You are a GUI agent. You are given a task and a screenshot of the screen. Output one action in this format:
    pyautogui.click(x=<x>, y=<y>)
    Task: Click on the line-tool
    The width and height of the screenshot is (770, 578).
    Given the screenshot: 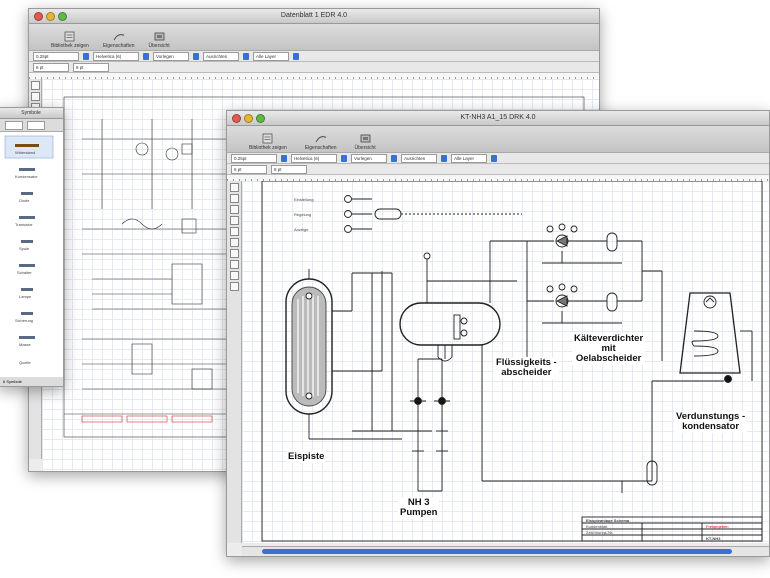 What is the action you would take?
    pyautogui.click(x=234, y=198)
    